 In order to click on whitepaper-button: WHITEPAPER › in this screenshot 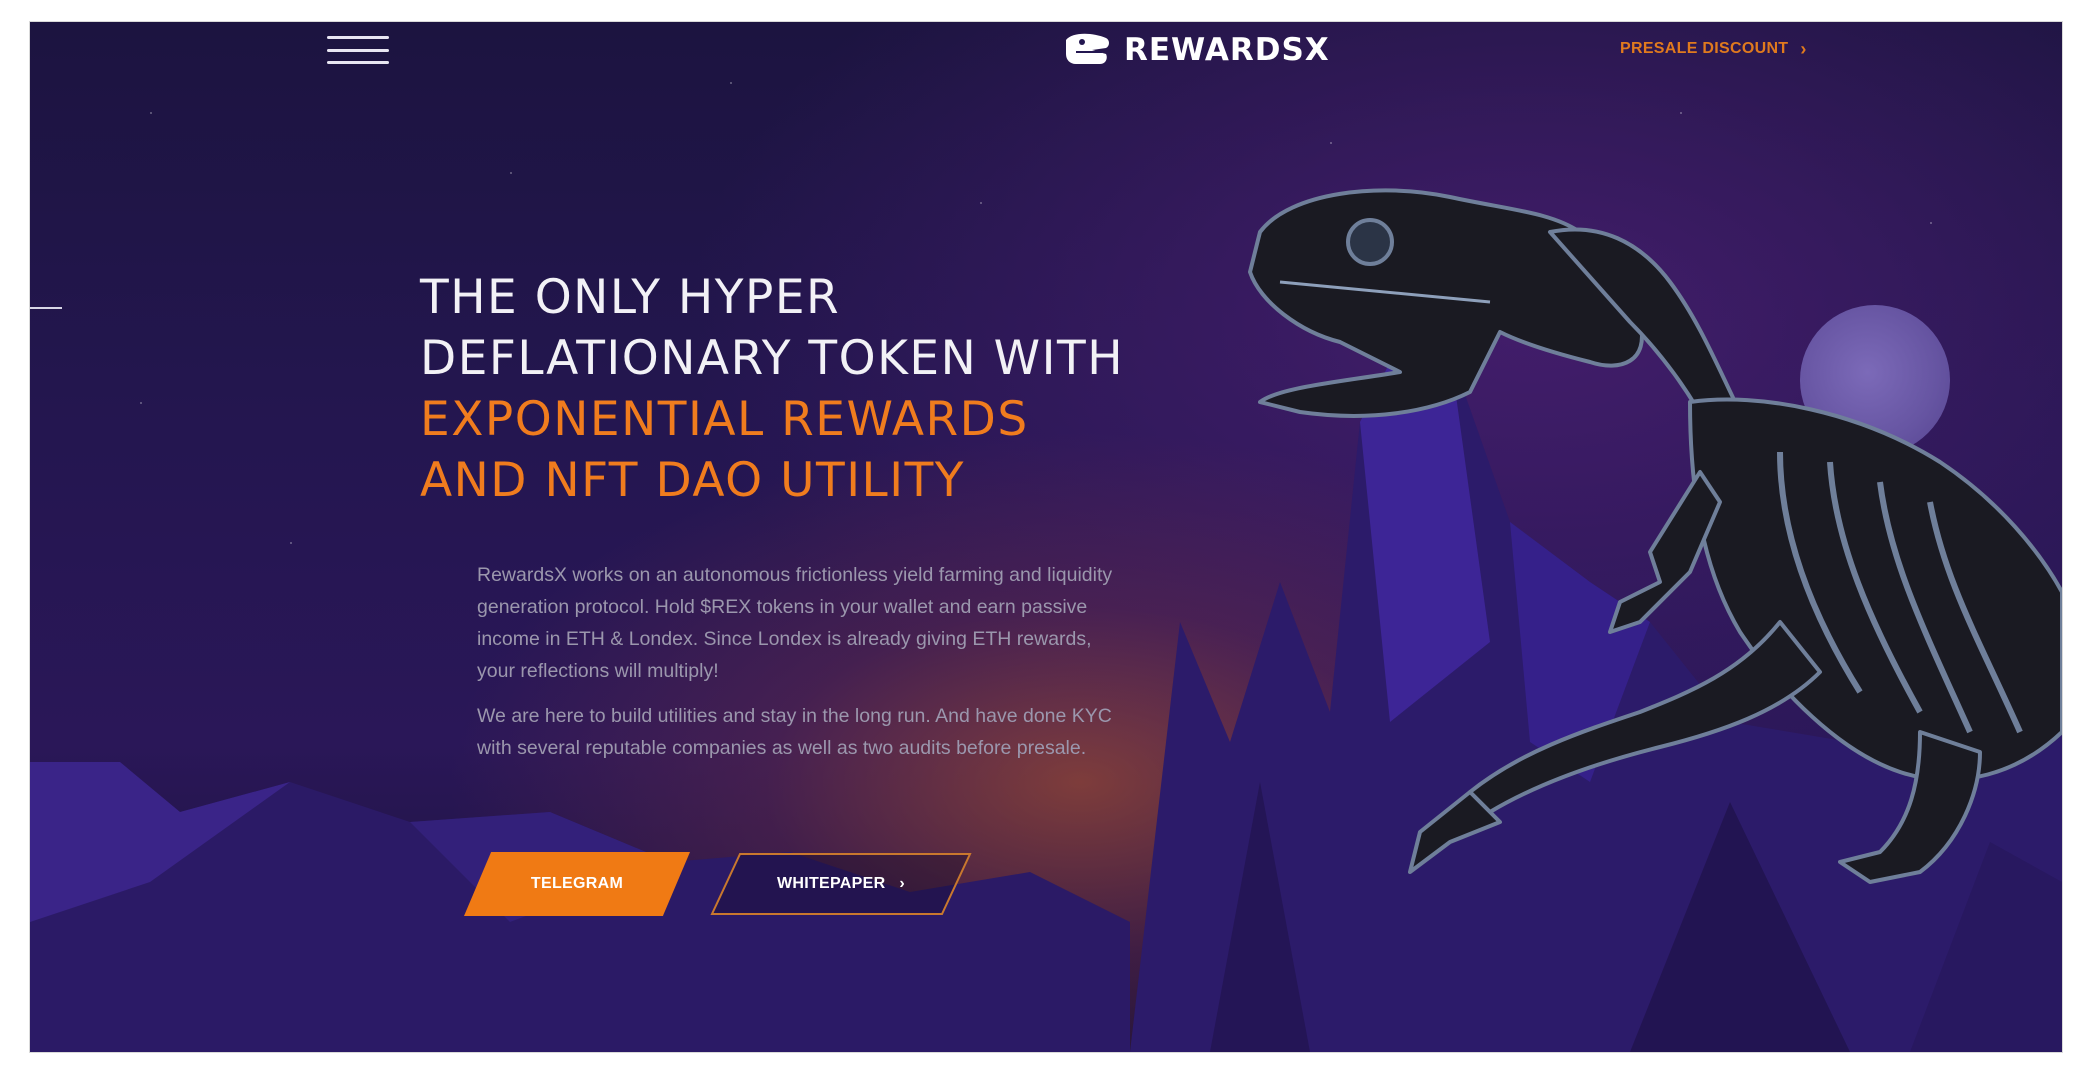, I will do `click(841, 884)`.